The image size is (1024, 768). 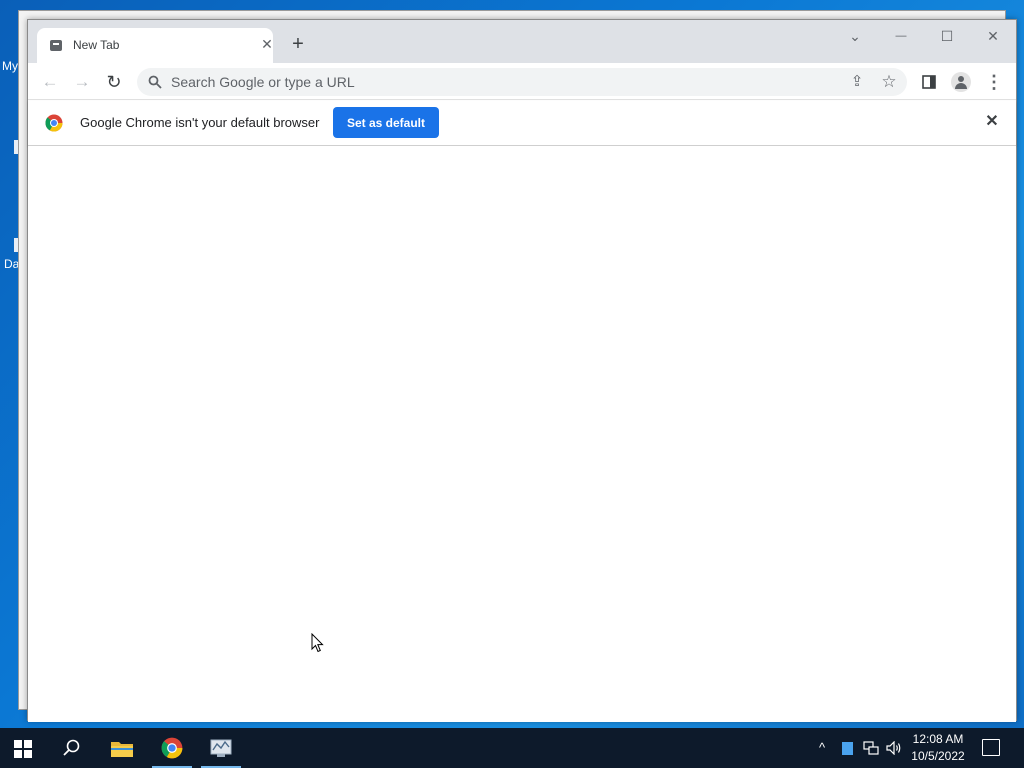 What do you see at coordinates (10, 66) in the screenshot?
I see `desktop-icon-label-my: My` at bounding box center [10, 66].